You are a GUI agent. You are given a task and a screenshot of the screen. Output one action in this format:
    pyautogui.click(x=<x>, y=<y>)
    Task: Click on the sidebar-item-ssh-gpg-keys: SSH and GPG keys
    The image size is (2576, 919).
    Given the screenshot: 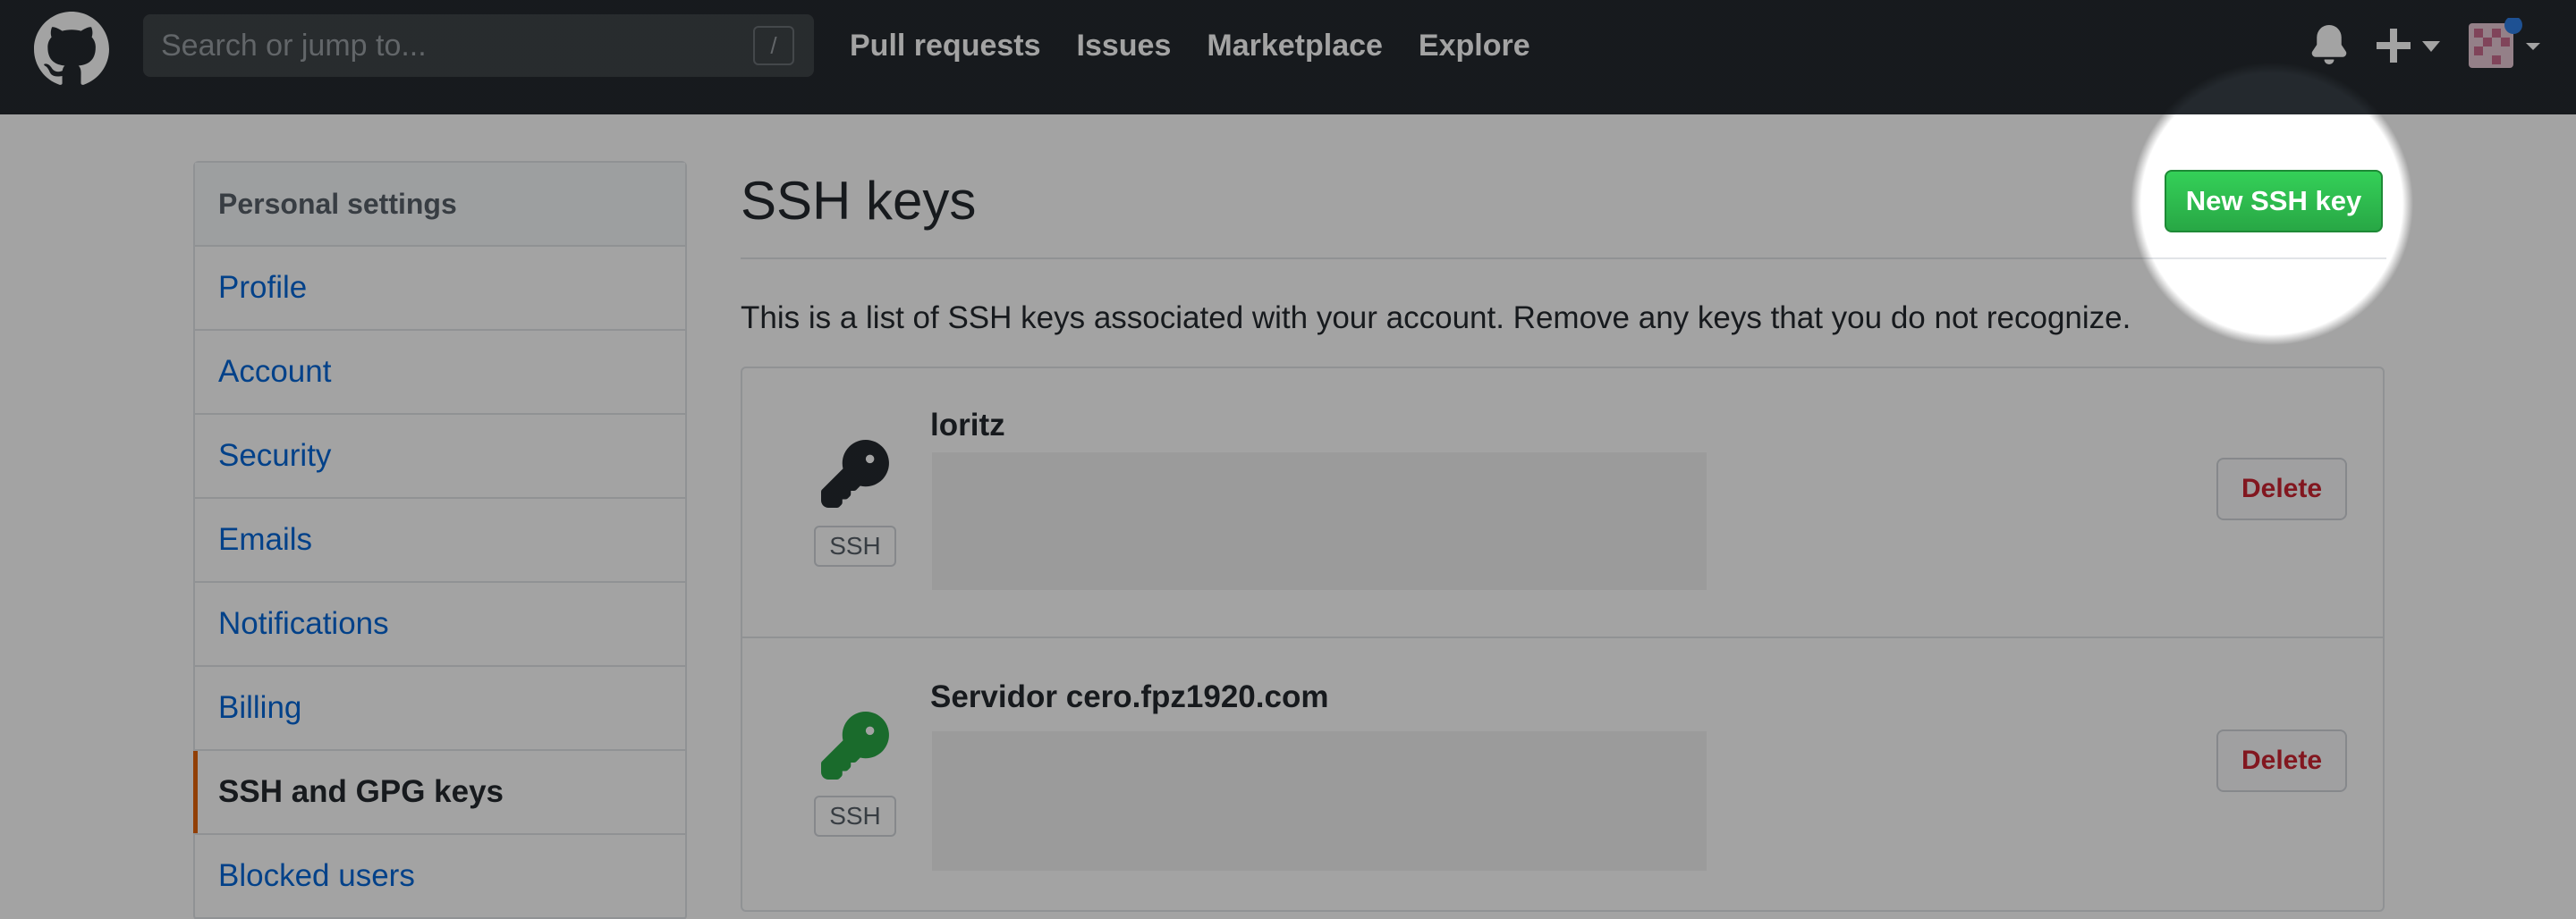 What is the action you would take?
    pyautogui.click(x=439, y=793)
    